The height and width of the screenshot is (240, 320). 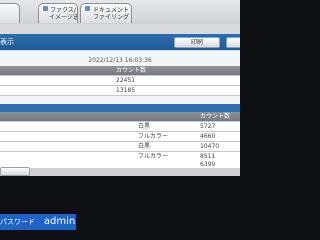 I want to click on table-row: 22451, so click(x=120, y=81).